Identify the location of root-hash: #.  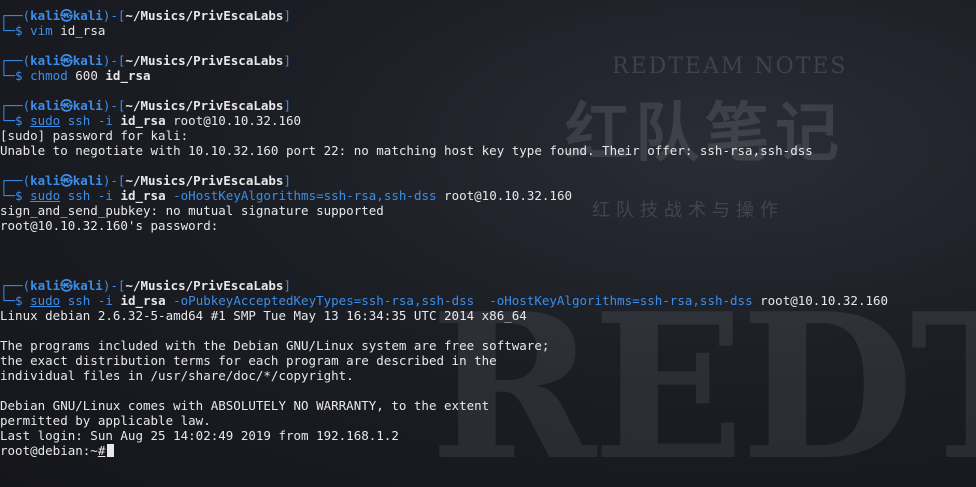
(101, 450).